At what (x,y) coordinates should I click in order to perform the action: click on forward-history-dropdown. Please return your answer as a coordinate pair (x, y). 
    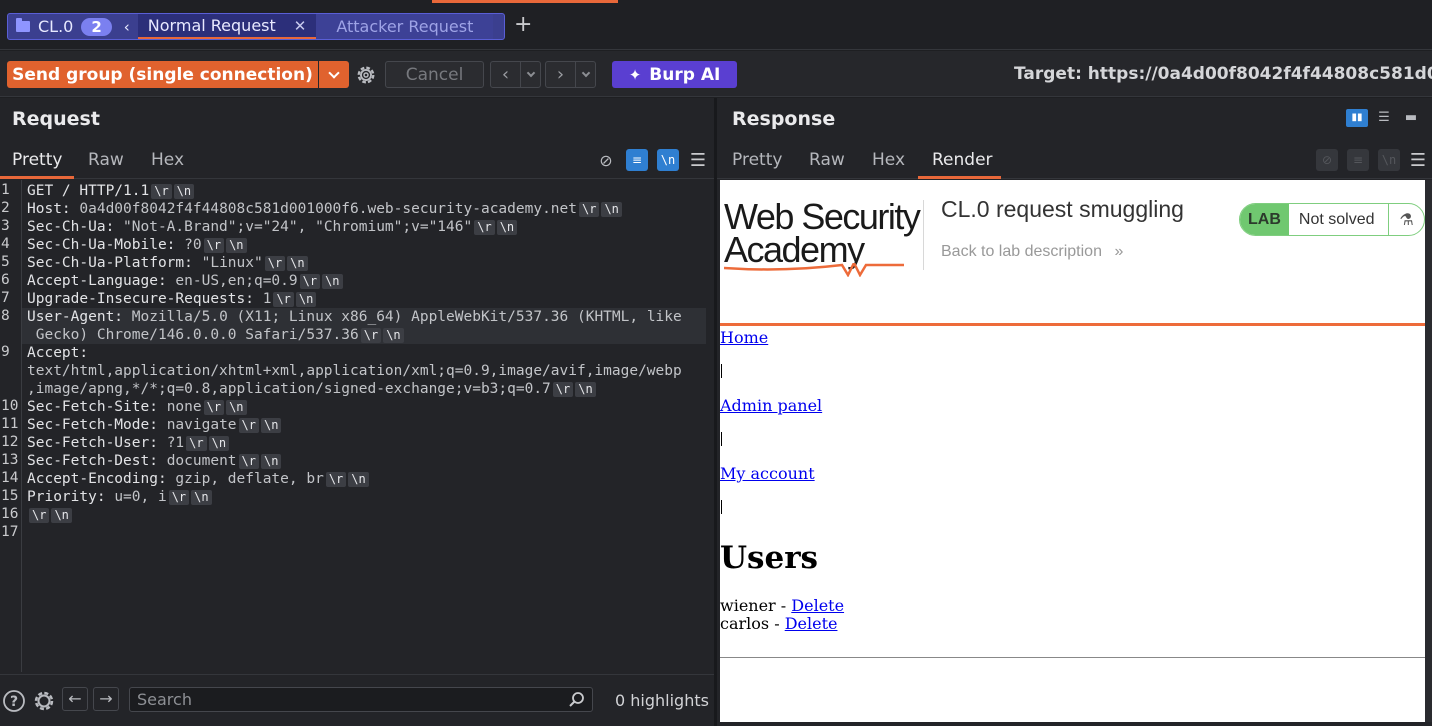
    Looking at the image, I should click on (585, 74).